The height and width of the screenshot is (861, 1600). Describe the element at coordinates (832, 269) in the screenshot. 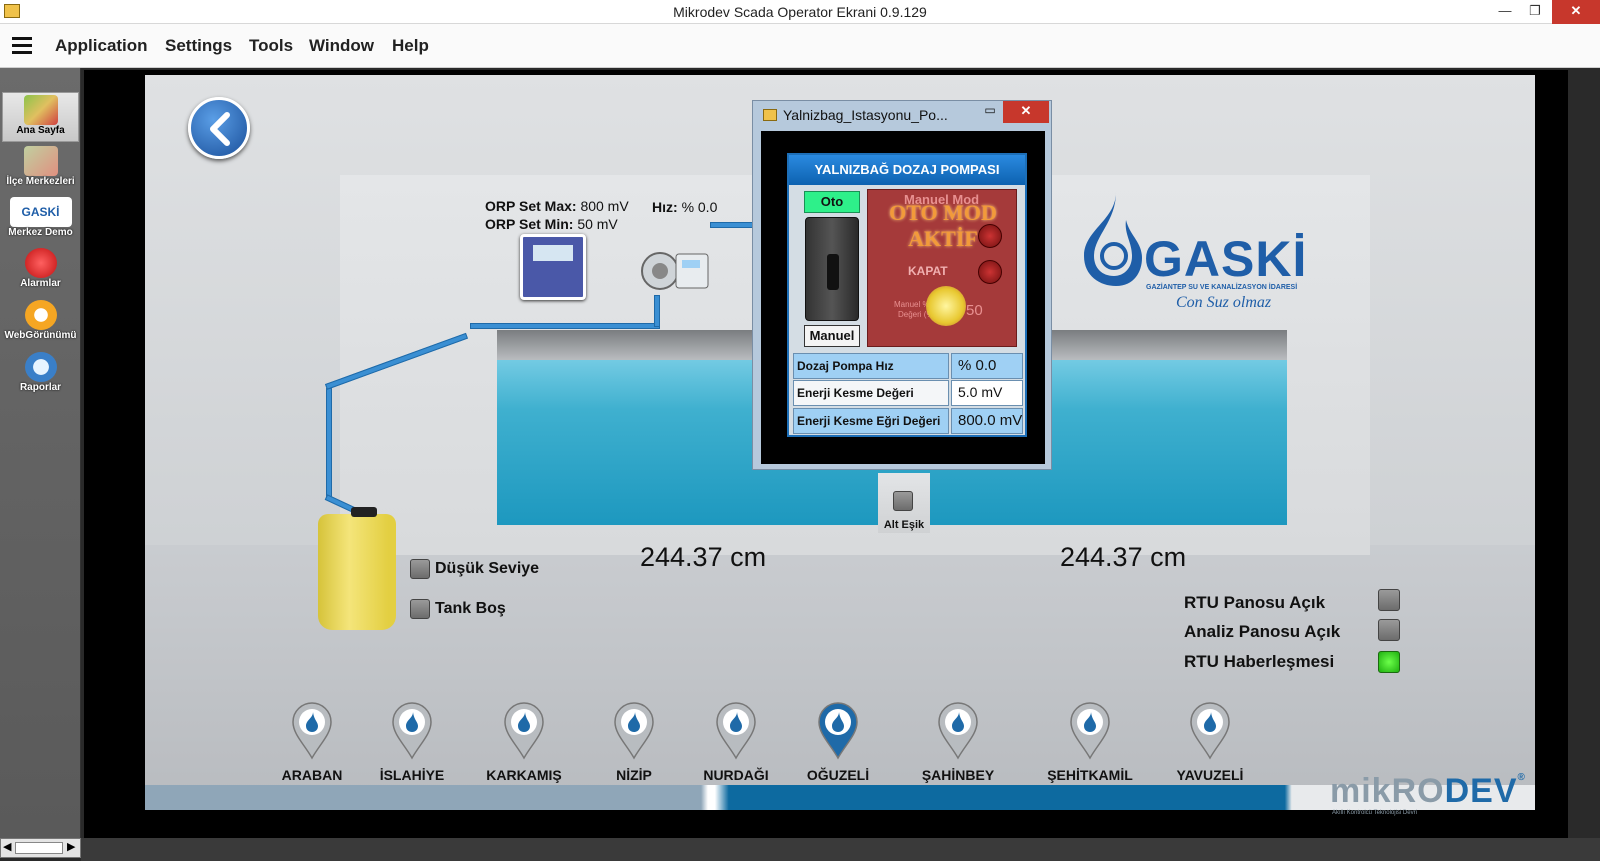

I see `mode-switch` at that location.